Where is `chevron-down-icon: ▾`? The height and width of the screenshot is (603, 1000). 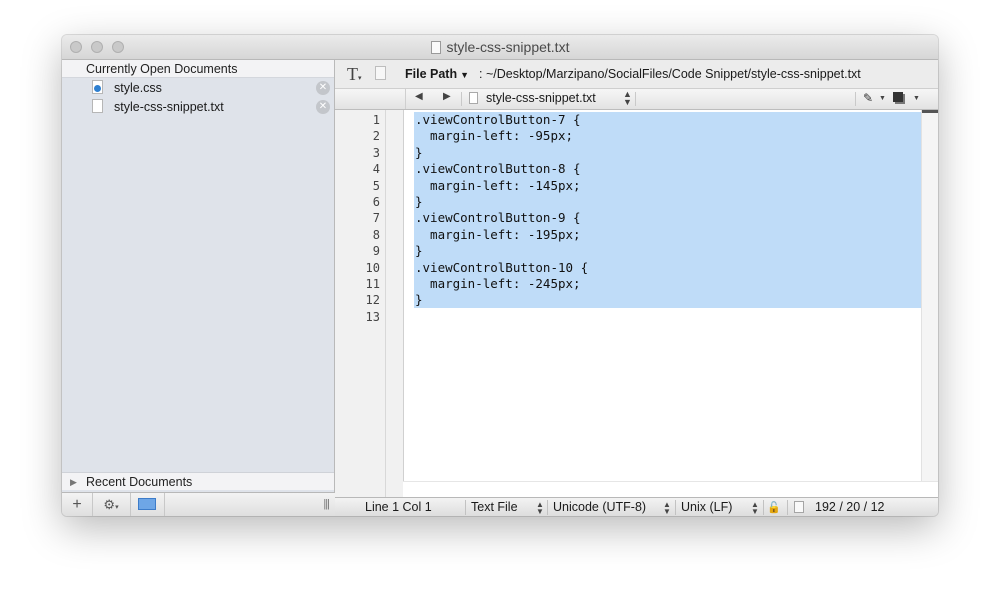 chevron-down-icon: ▾ is located at coordinates (117, 507).